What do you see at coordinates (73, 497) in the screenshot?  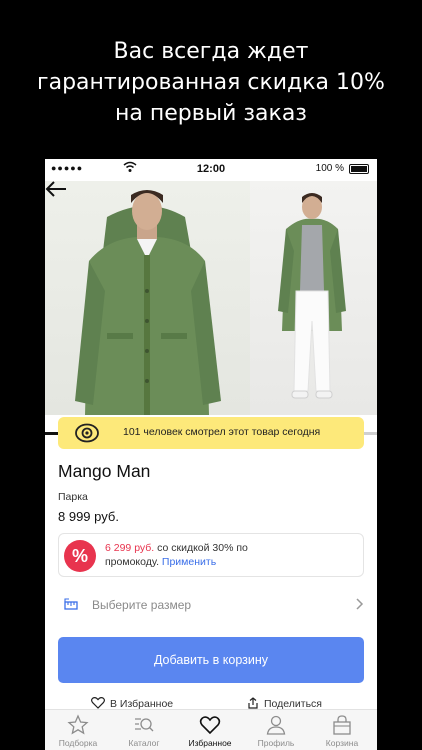 I see `product-category: Парка` at bounding box center [73, 497].